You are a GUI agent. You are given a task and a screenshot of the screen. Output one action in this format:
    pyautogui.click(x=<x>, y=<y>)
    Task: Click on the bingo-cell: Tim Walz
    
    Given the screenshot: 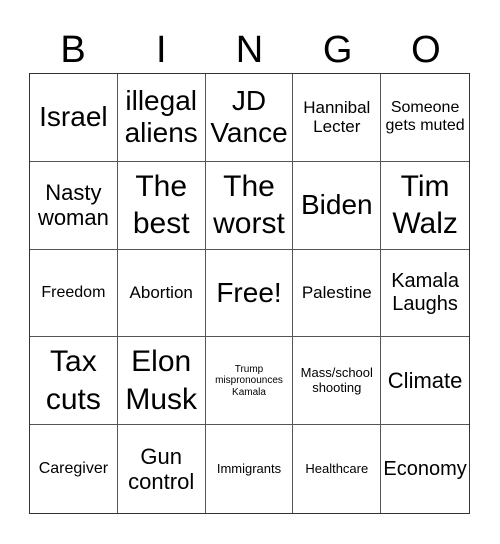 What is the action you would take?
    pyautogui.click(x=425, y=206)
    